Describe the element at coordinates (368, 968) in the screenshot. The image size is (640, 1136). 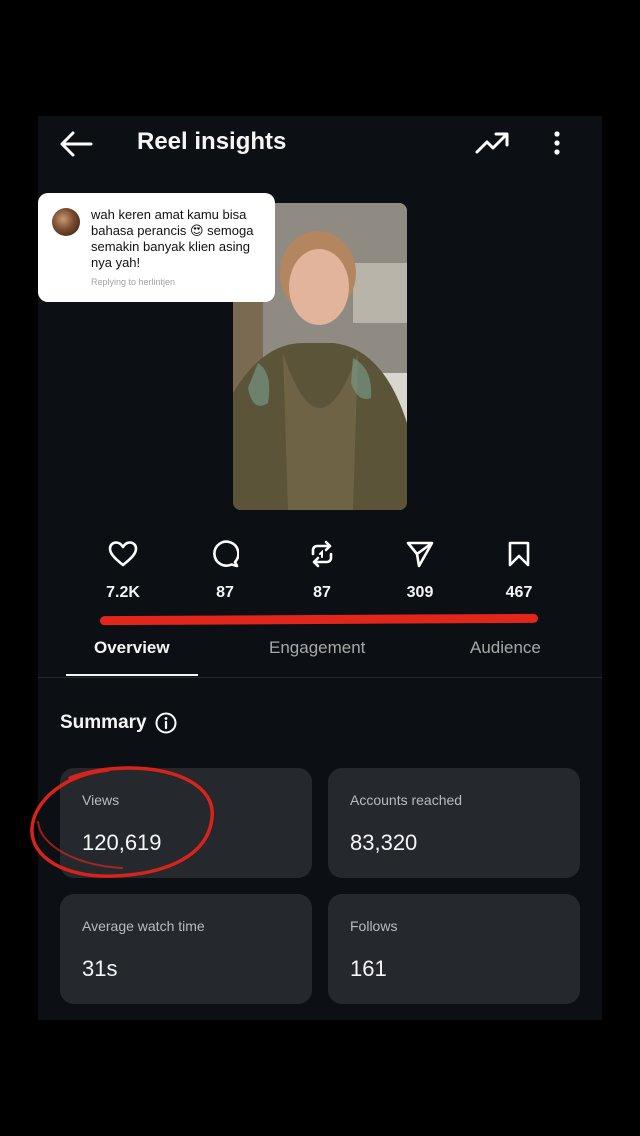
I see `card-value: 161` at that location.